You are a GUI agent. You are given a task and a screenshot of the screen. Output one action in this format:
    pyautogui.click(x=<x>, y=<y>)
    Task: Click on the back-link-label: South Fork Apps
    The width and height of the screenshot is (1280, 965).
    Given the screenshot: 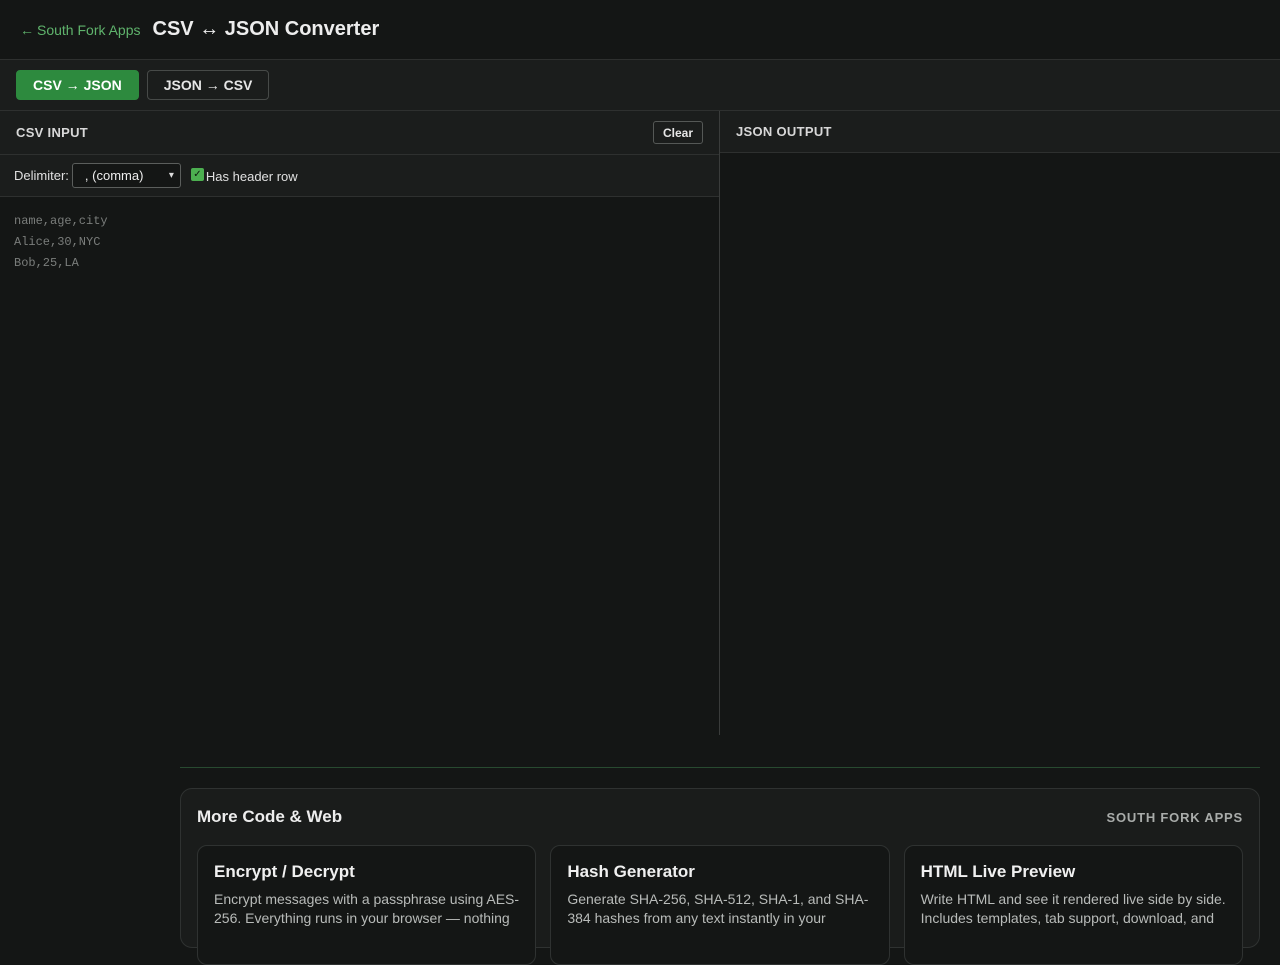 What is the action you would take?
    pyautogui.click(x=89, y=29)
    